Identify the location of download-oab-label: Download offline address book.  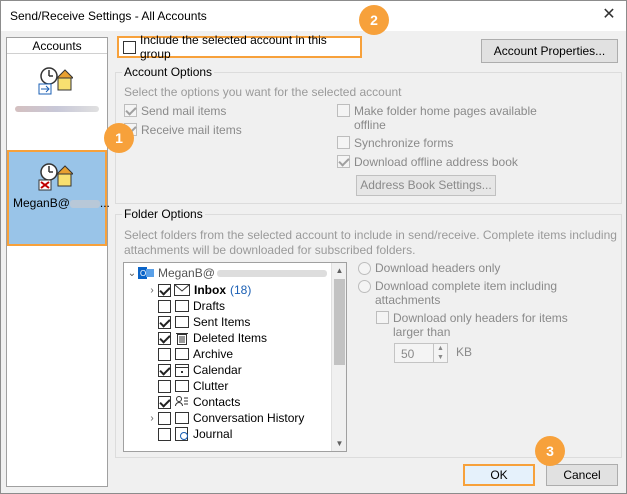
(436, 162).